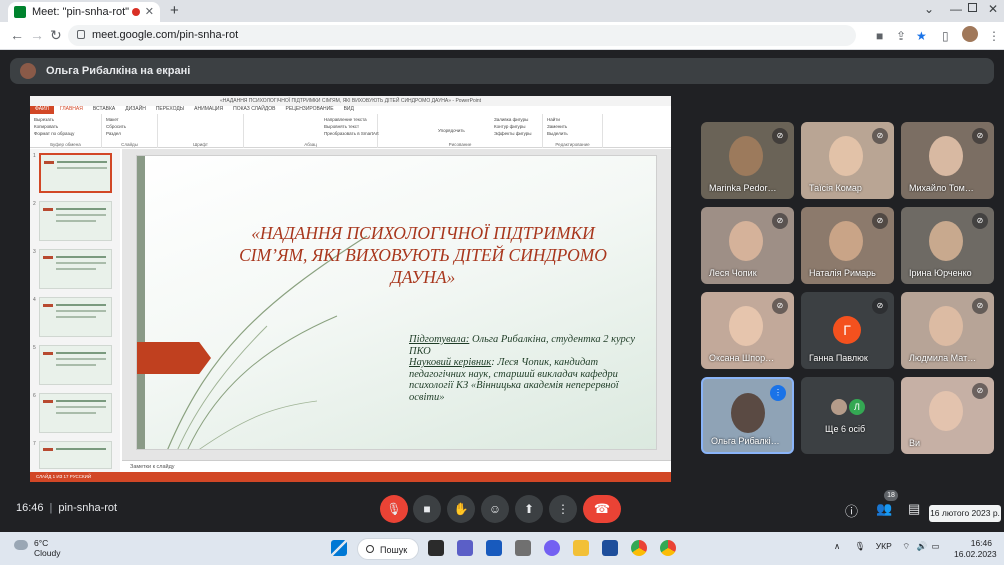 The height and width of the screenshot is (565, 1004). I want to click on ppt-select: Выделить, so click(557, 133).